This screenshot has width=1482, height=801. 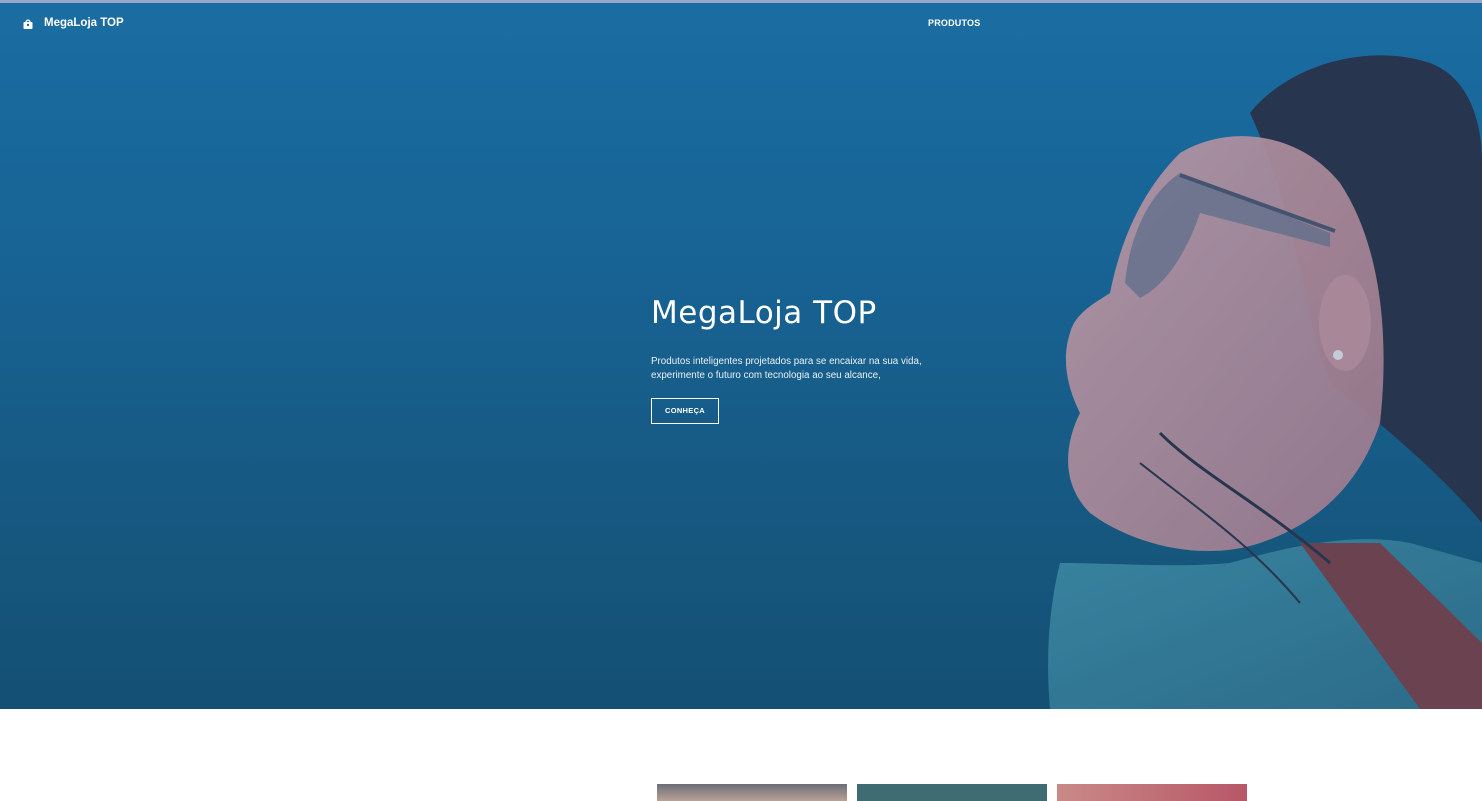 What do you see at coordinates (741, 23) in the screenshot?
I see `navbar: MegaLoja TOP PRODUTOS` at bounding box center [741, 23].